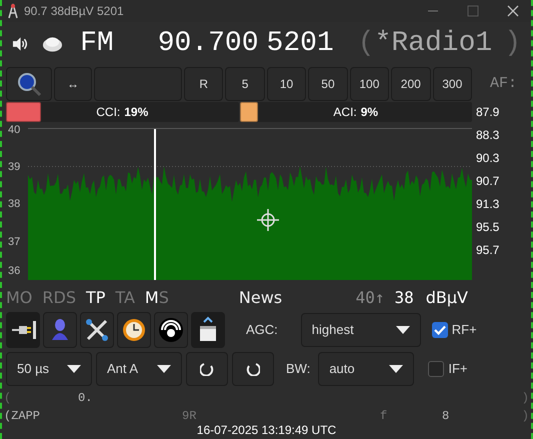 This screenshot has width=533, height=439. Describe the element at coordinates (19, 298) in the screenshot. I see `status-flag-label: MO` at that location.